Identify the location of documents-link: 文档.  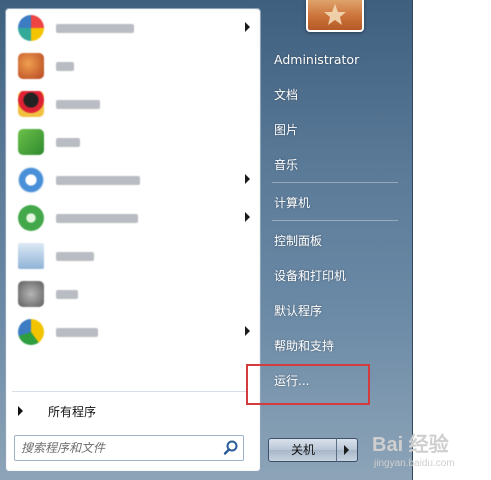
(340, 95).